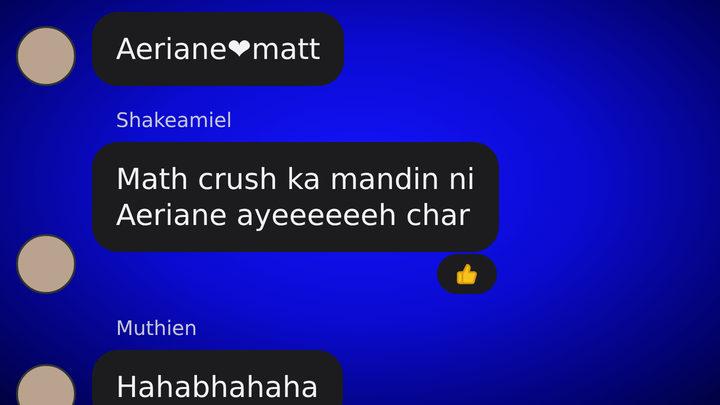 Image resolution: width=720 pixels, height=405 pixels. I want to click on thumbs-up-icon, so click(467, 274).